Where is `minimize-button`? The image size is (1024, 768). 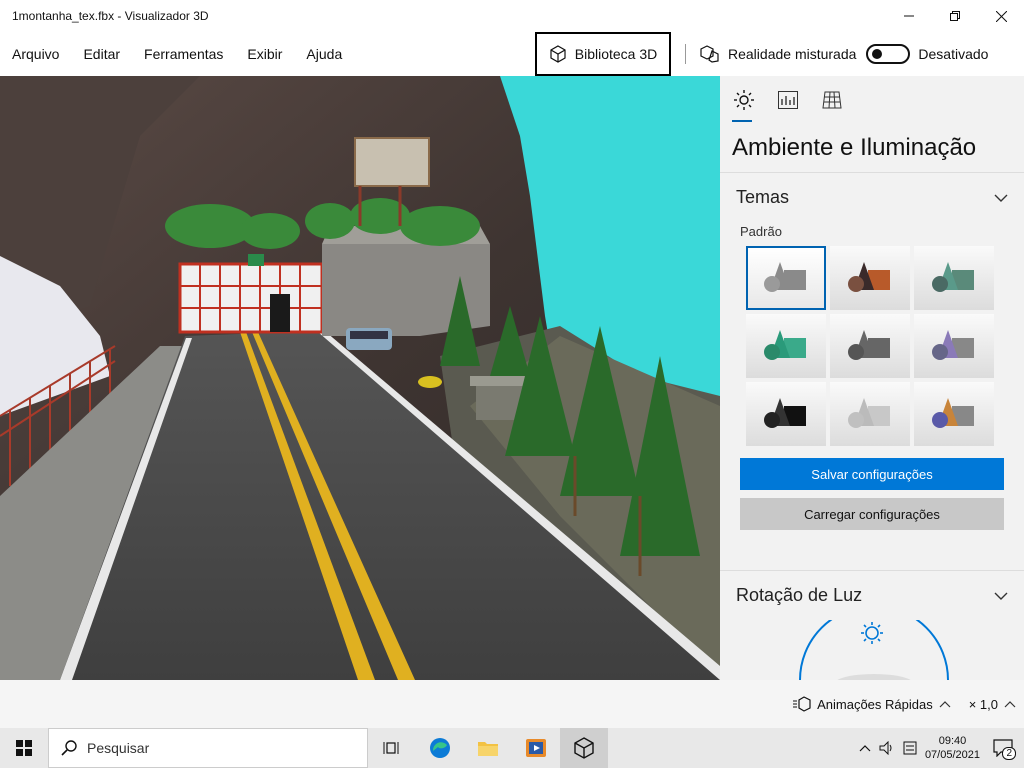
minimize-button is located at coordinates (909, 16).